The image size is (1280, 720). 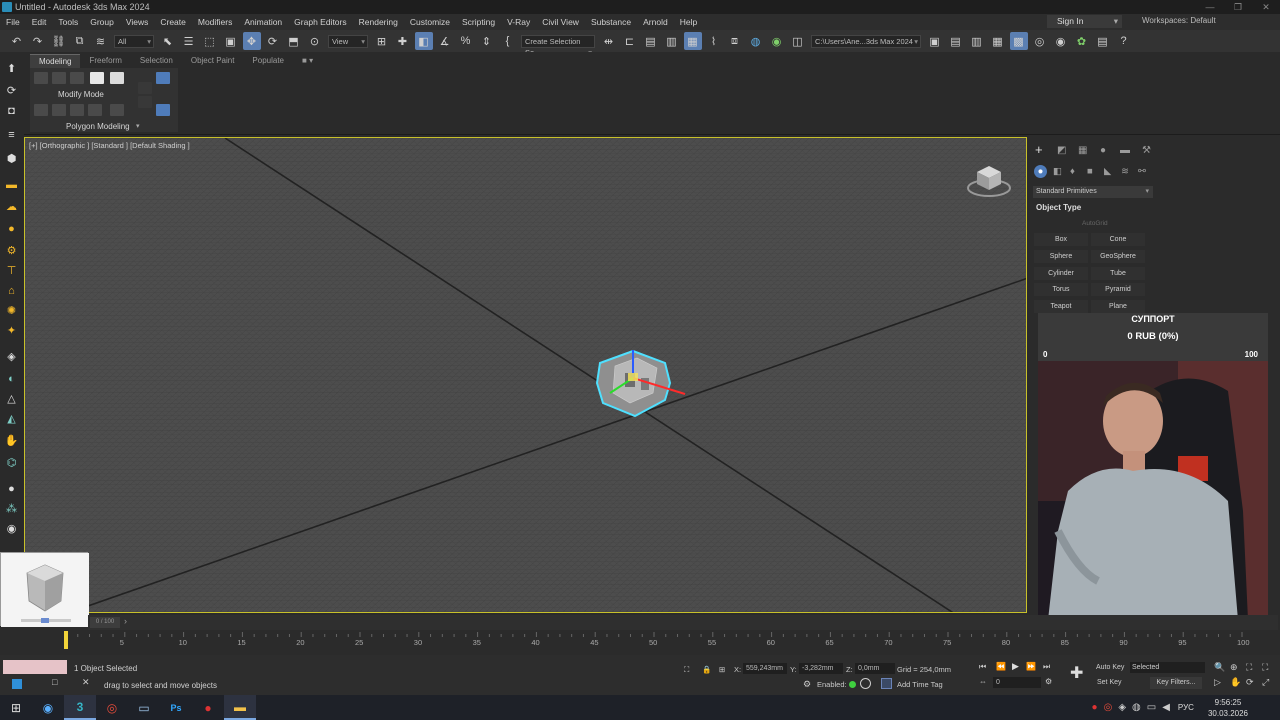 I want to click on monitor-icon: ▭, so click(x=144, y=707).